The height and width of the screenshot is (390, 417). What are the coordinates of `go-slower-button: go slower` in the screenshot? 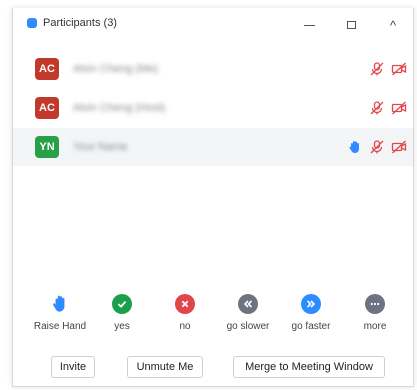 It's located at (248, 313).